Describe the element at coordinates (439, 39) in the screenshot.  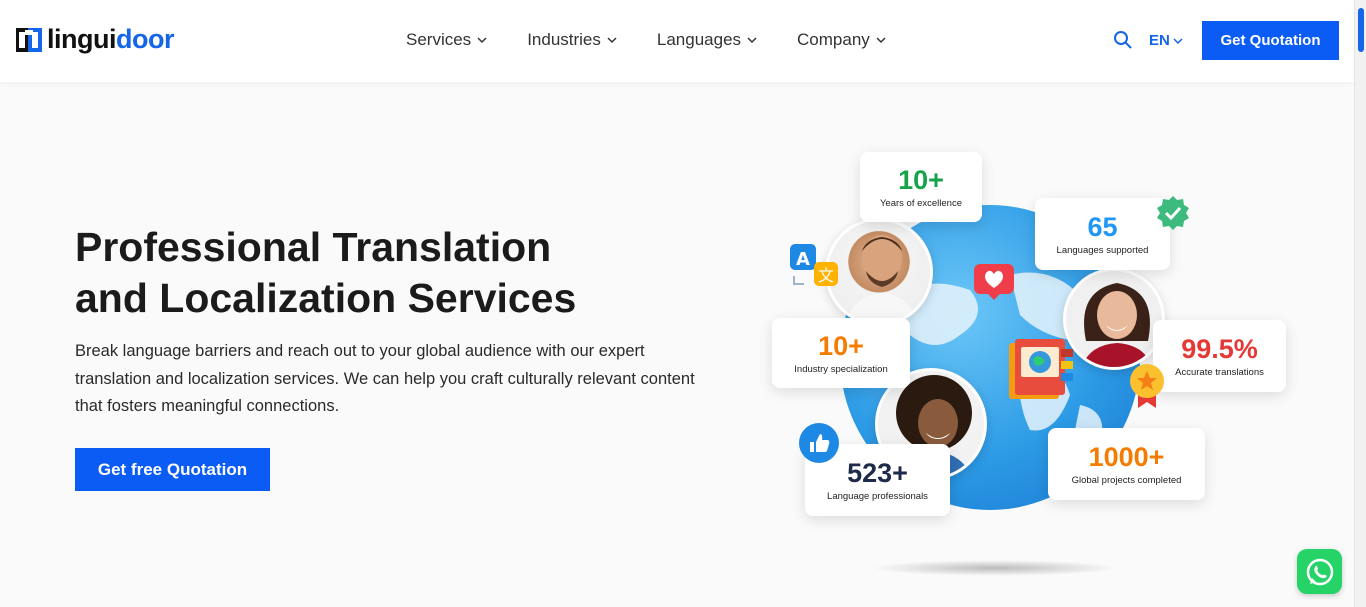
I see `nav-item-label: Services` at that location.